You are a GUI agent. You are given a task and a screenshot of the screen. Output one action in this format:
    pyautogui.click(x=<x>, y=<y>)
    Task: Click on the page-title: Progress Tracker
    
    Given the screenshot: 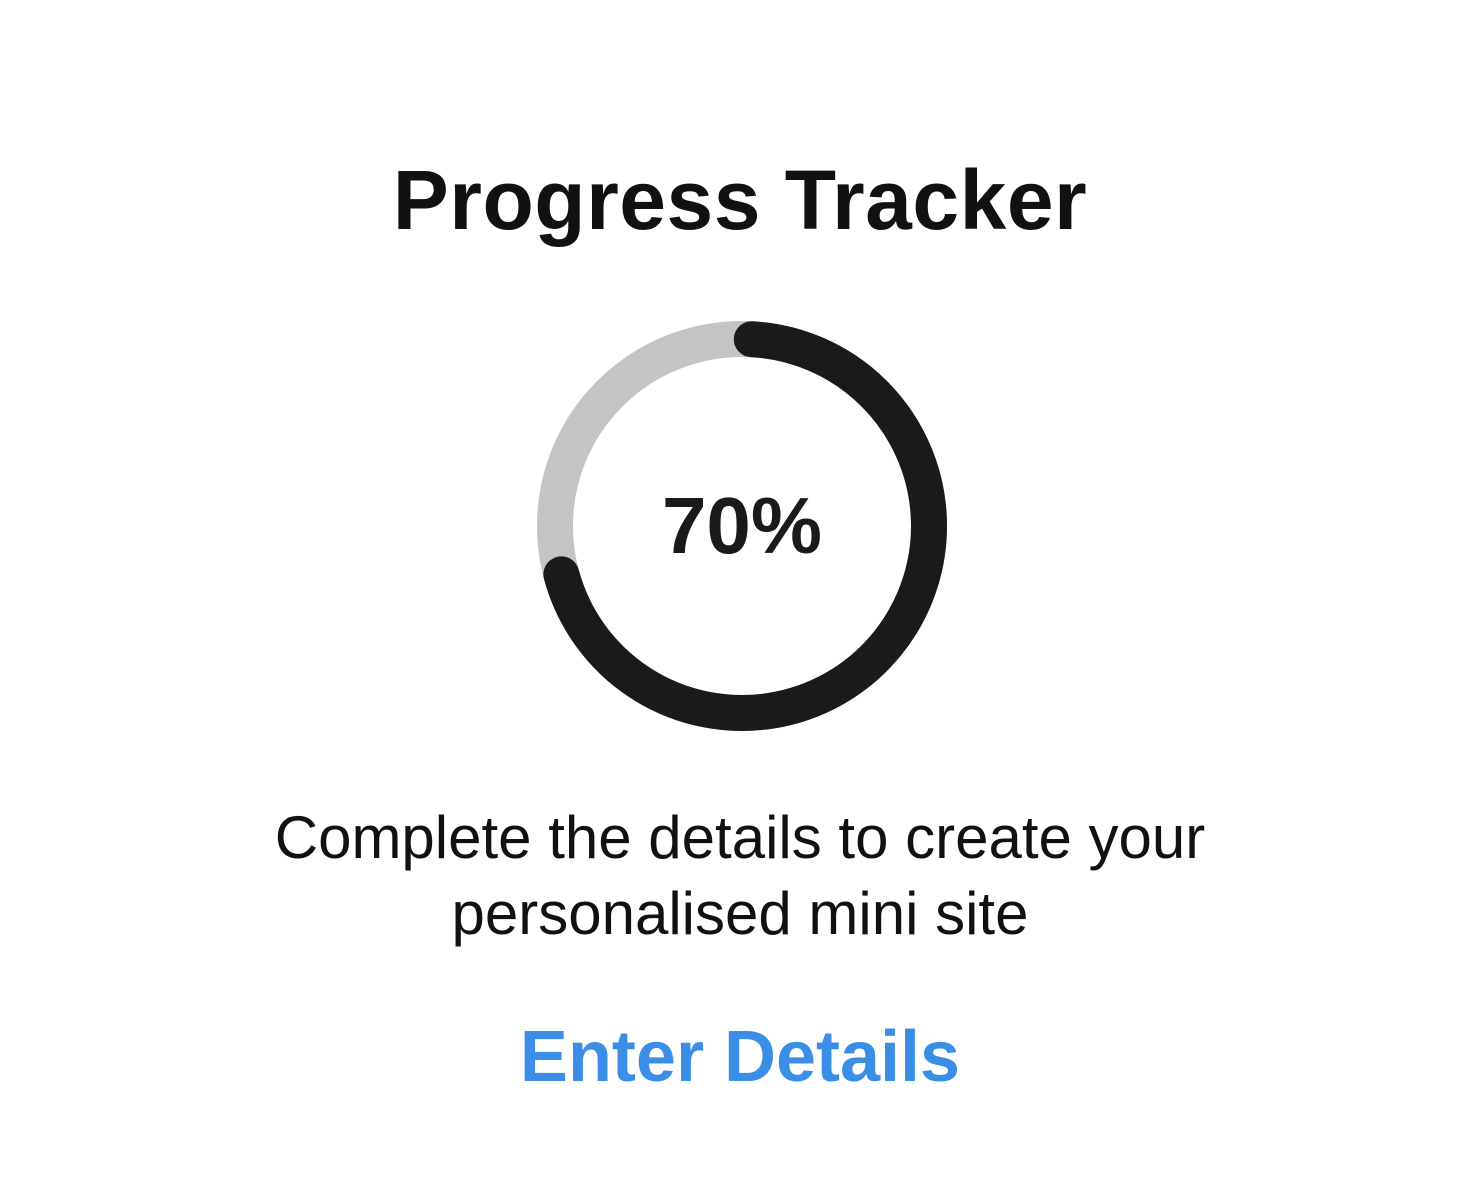 What is the action you would take?
    pyautogui.click(x=740, y=200)
    